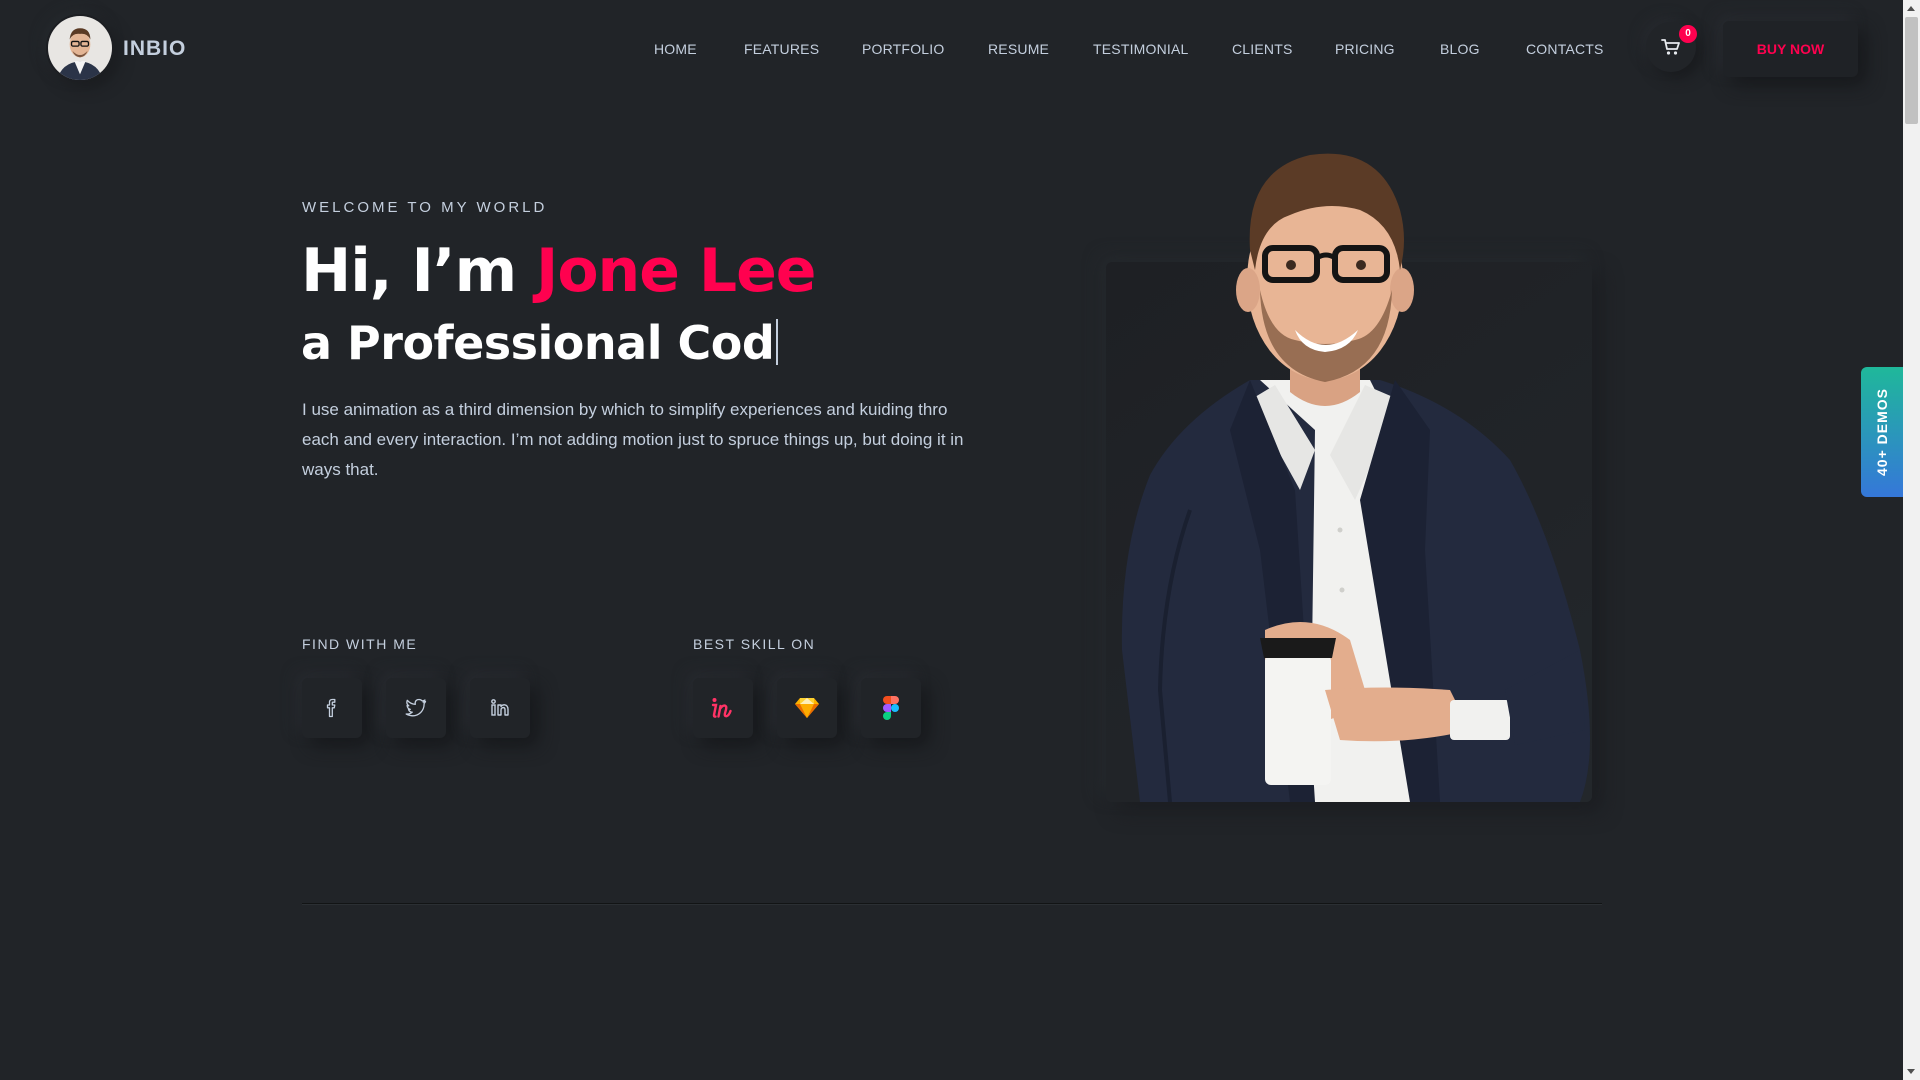 The image size is (1920, 1080). Describe the element at coordinates (425, 207) in the screenshot. I see `welcome-text: WELCOME TO MY WORLD` at that location.